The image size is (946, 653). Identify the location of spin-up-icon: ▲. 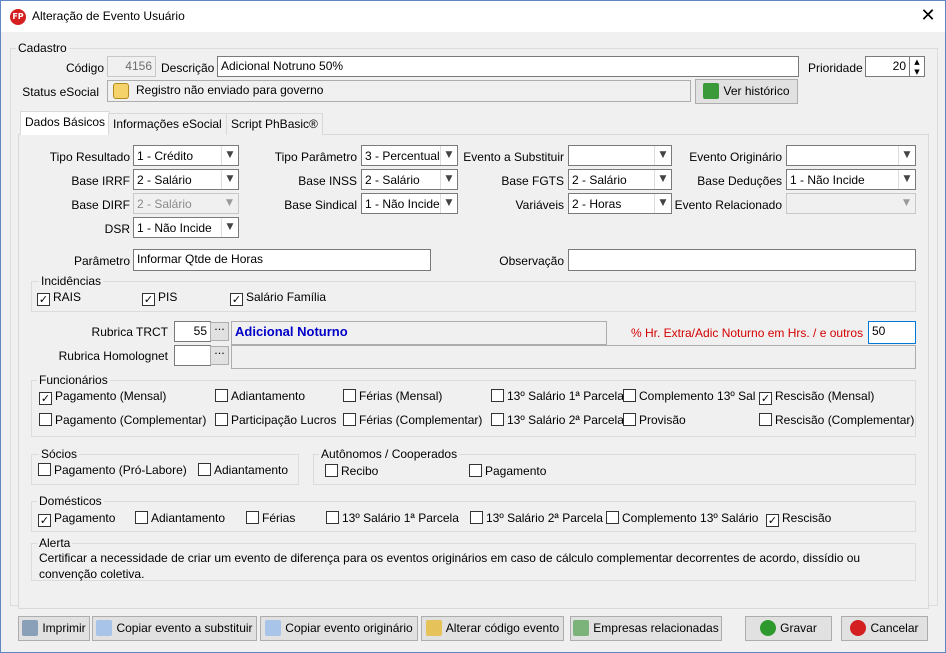
(917, 62).